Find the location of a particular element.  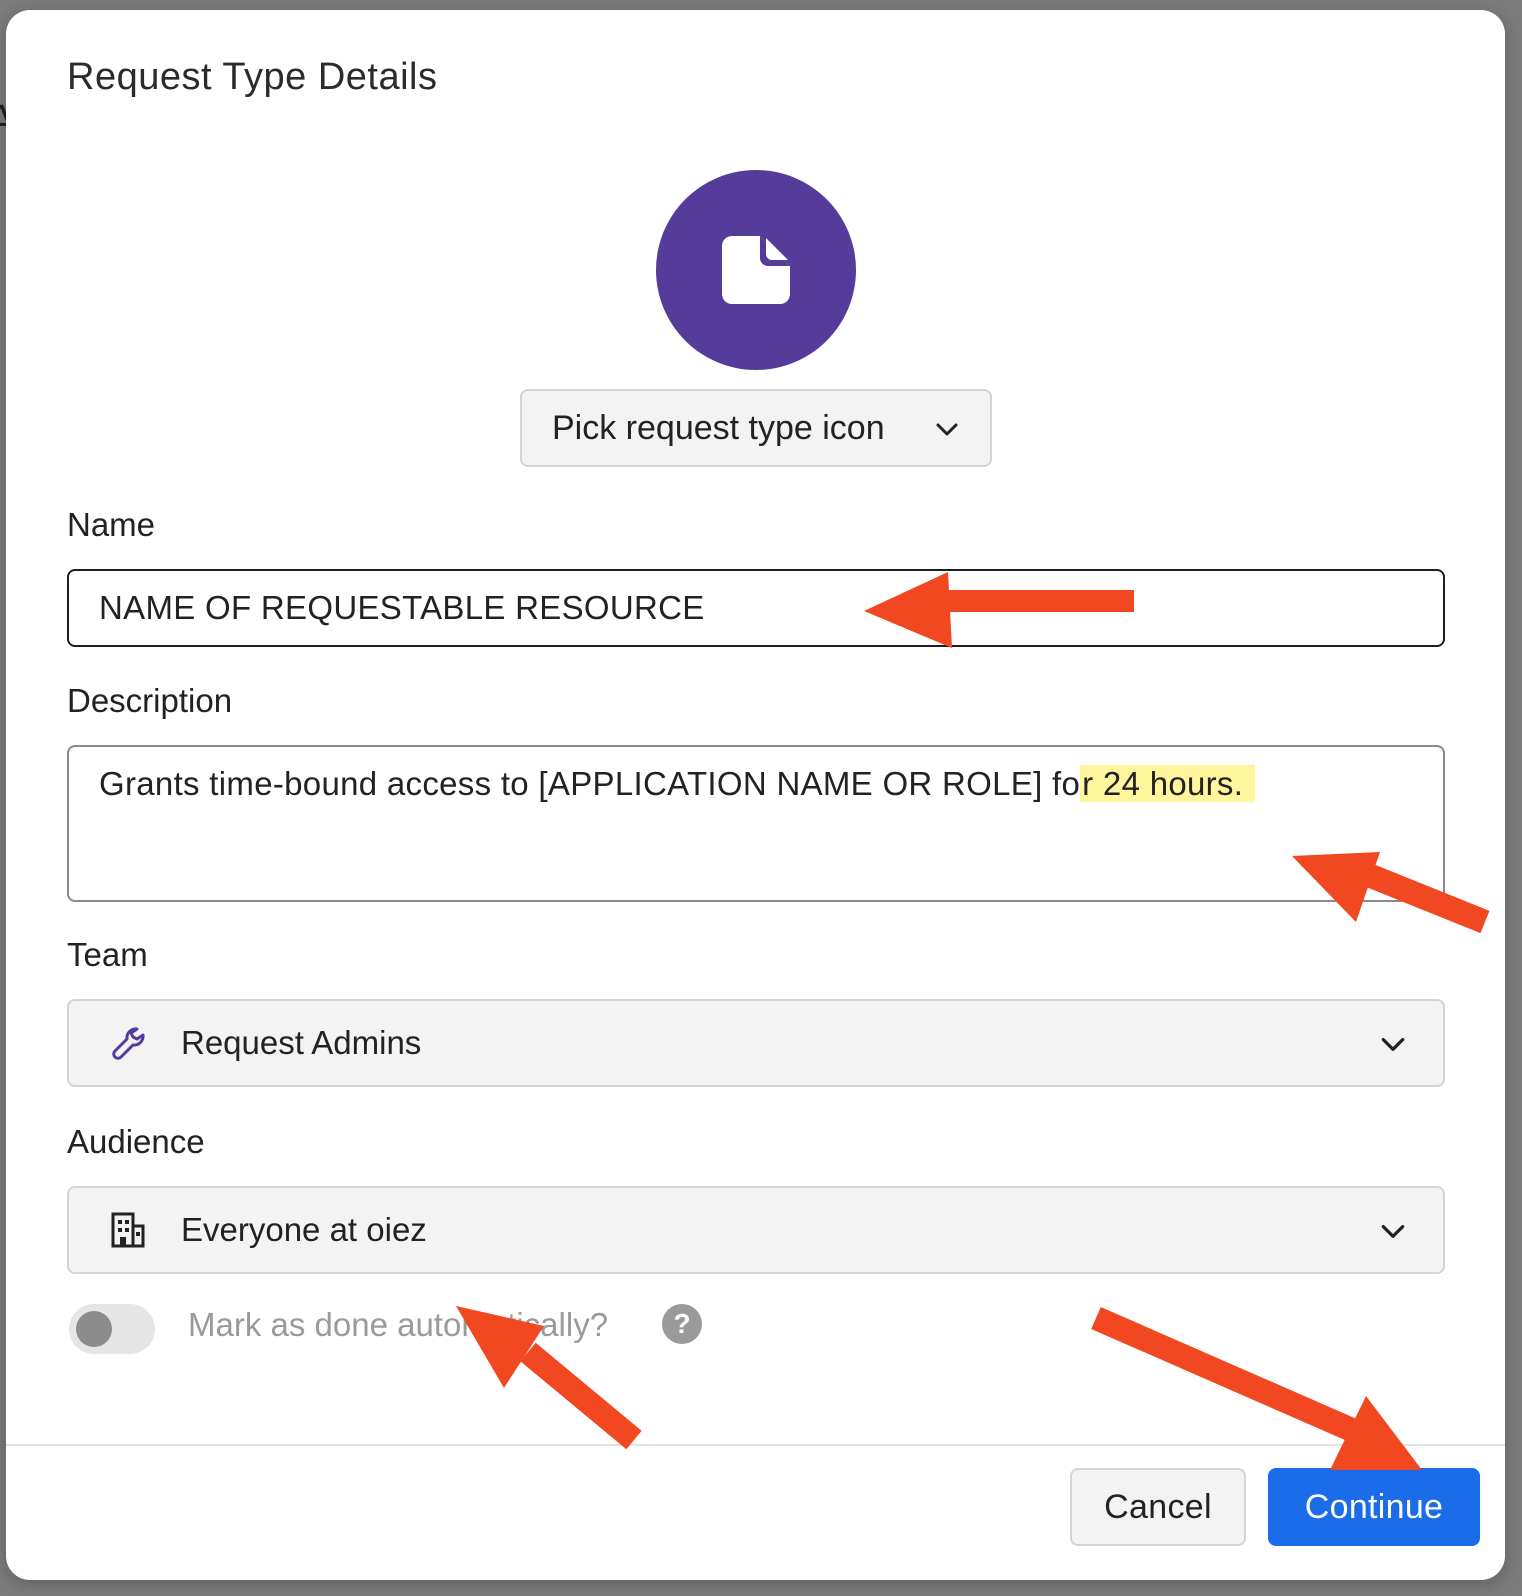

team-label: Team is located at coordinates (107, 954).